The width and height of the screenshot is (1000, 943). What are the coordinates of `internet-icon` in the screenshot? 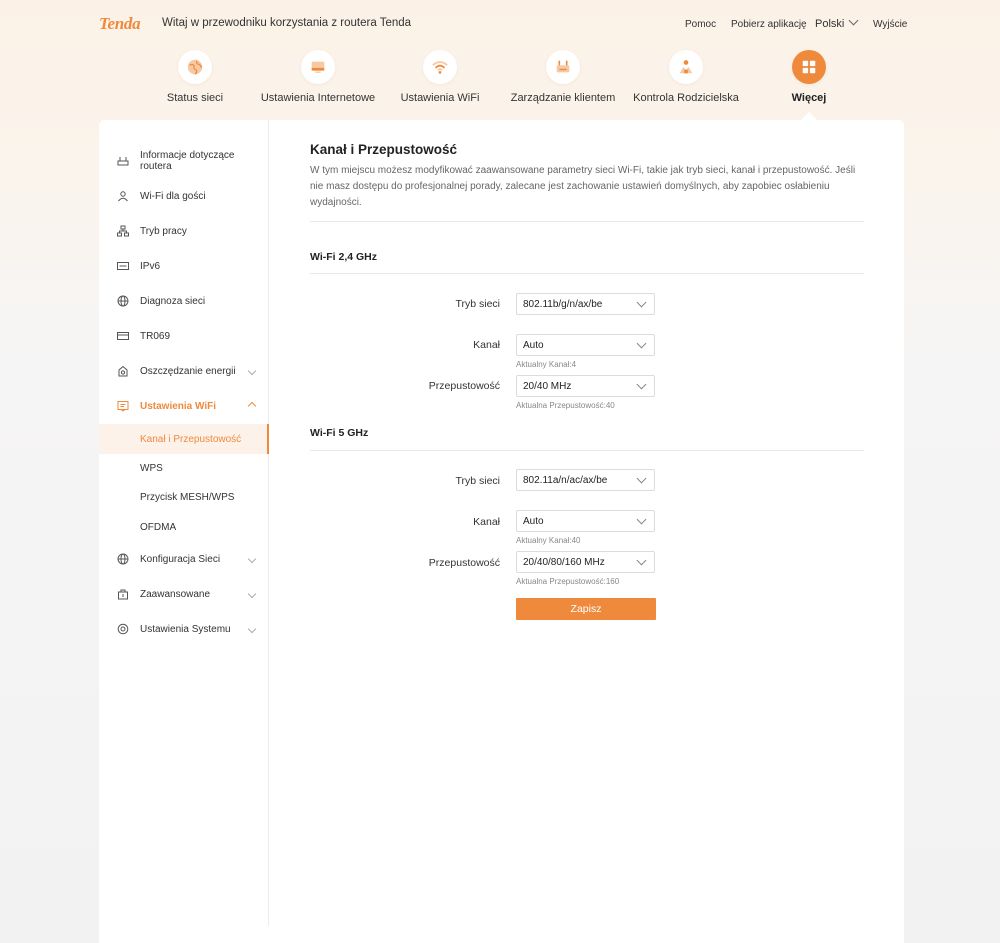 It's located at (318, 67).